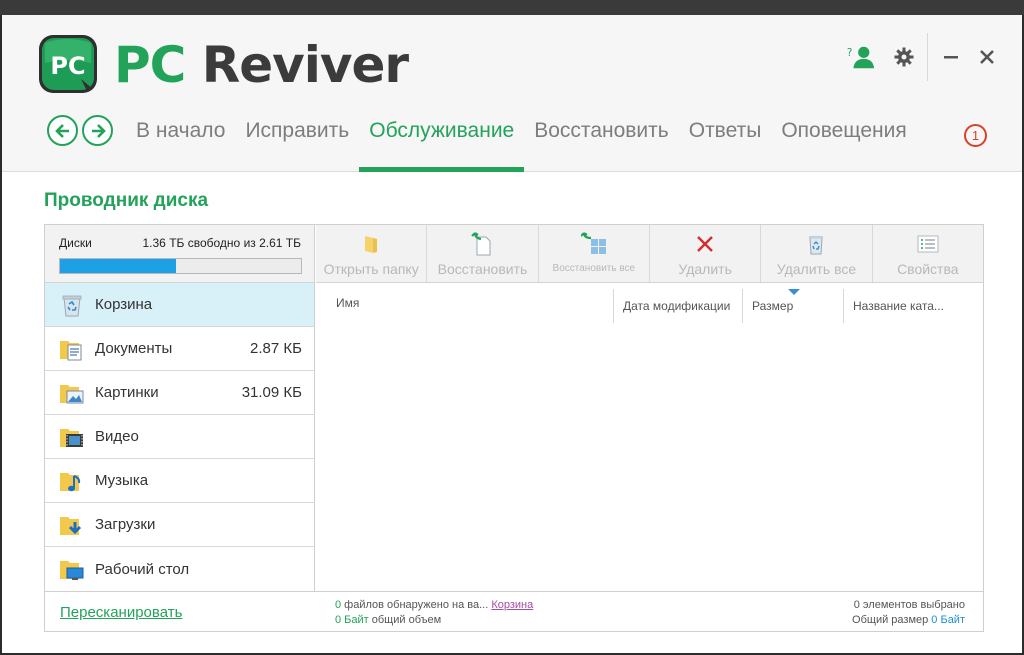  What do you see at coordinates (97, 130) in the screenshot?
I see `forward-arrow-icon` at bounding box center [97, 130].